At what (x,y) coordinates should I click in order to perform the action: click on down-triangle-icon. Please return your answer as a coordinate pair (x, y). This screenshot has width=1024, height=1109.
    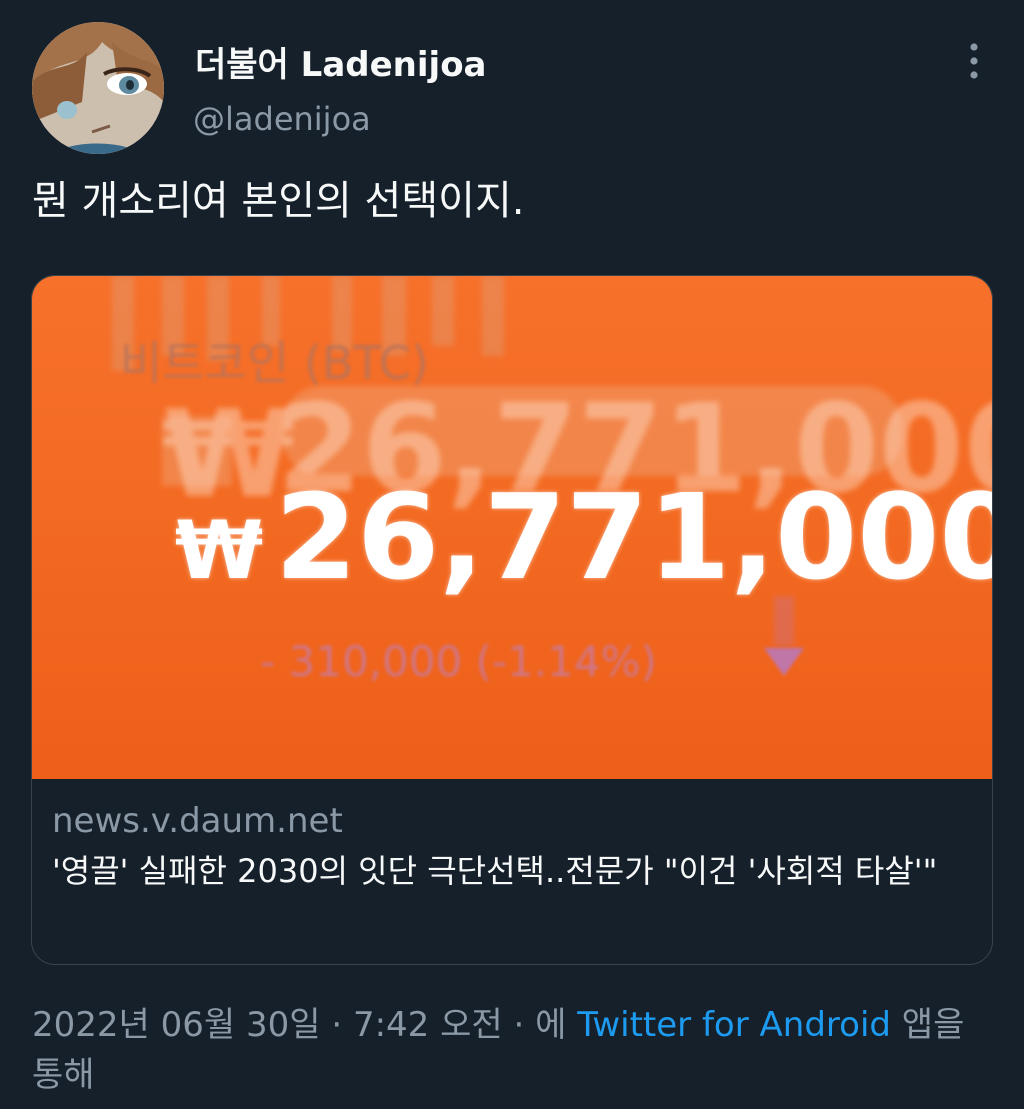
    Looking at the image, I should click on (784, 662).